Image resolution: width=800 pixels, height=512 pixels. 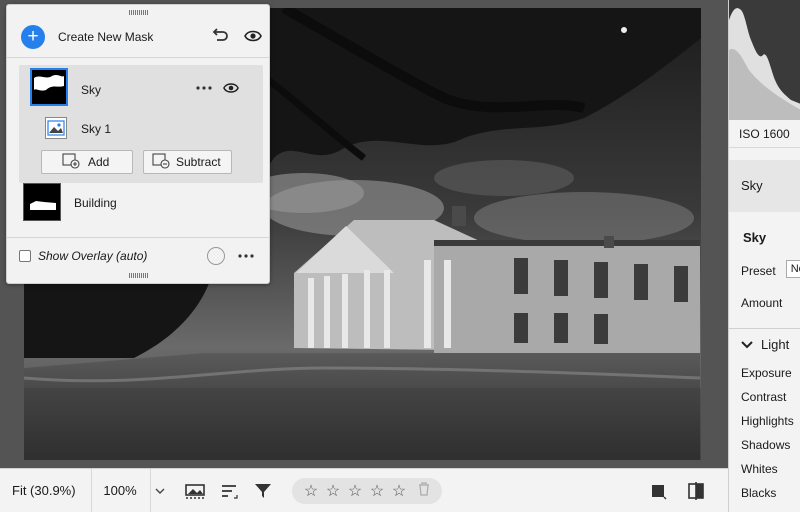 What do you see at coordinates (766, 373) in the screenshot?
I see `slider-label-exposure: Exposure` at bounding box center [766, 373].